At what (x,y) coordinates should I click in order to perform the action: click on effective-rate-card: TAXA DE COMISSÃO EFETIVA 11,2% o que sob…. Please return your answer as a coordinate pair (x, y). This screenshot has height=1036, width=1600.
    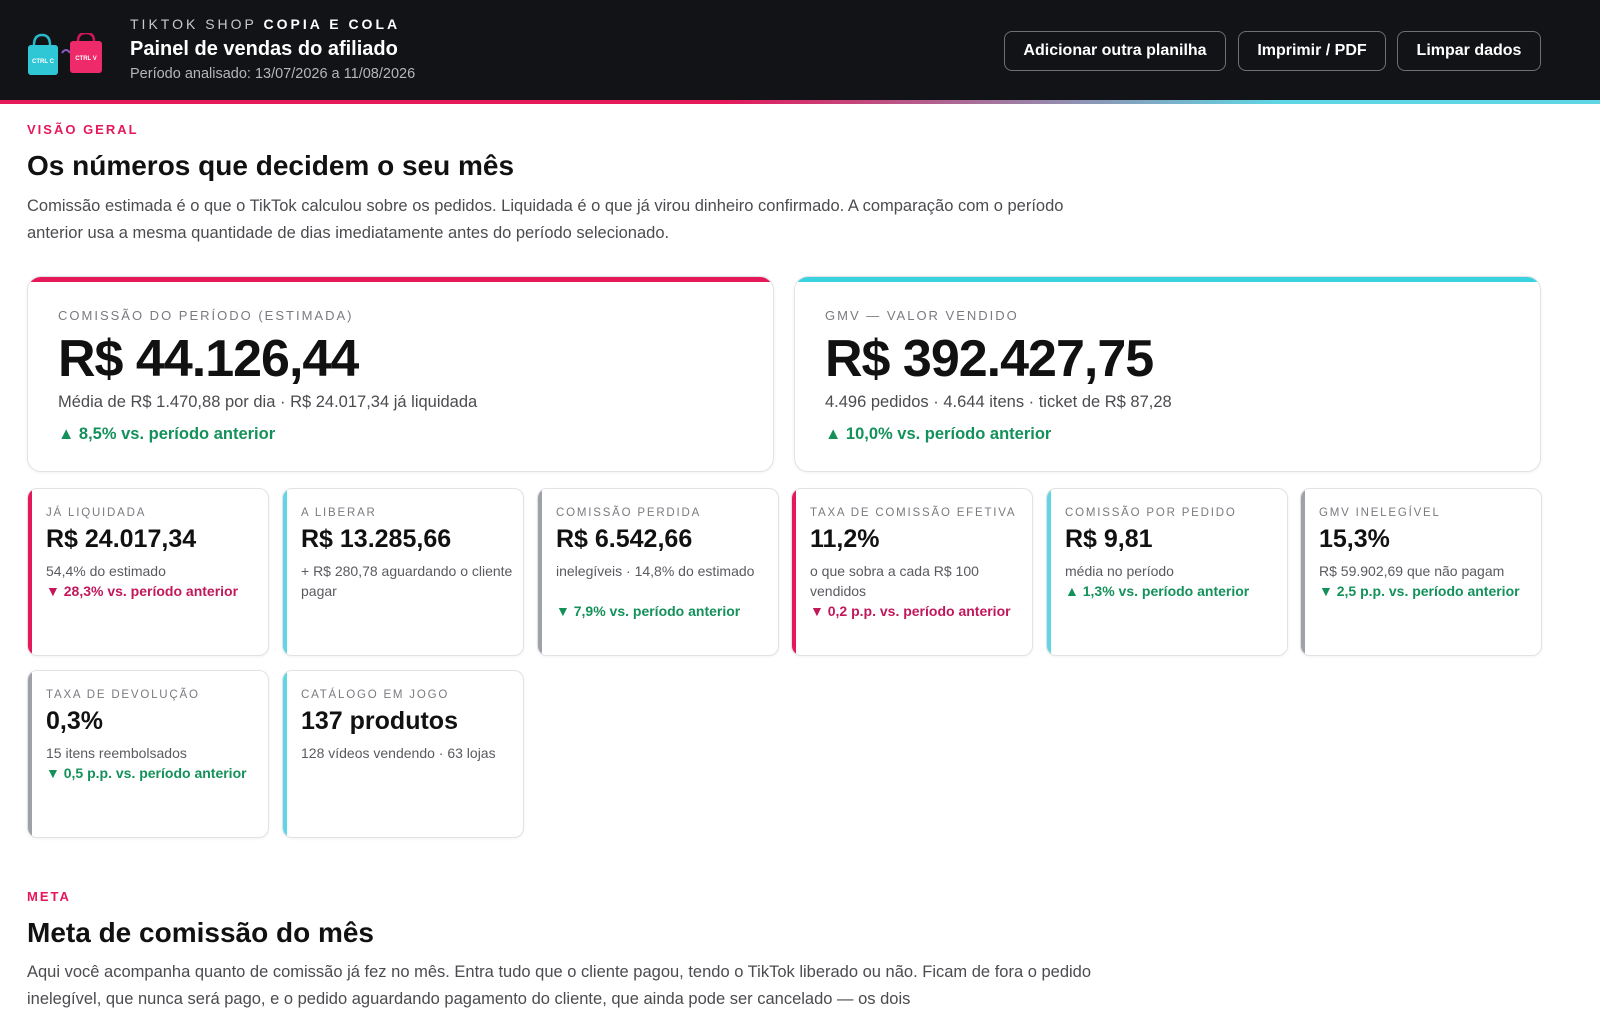
    Looking at the image, I should click on (912, 572).